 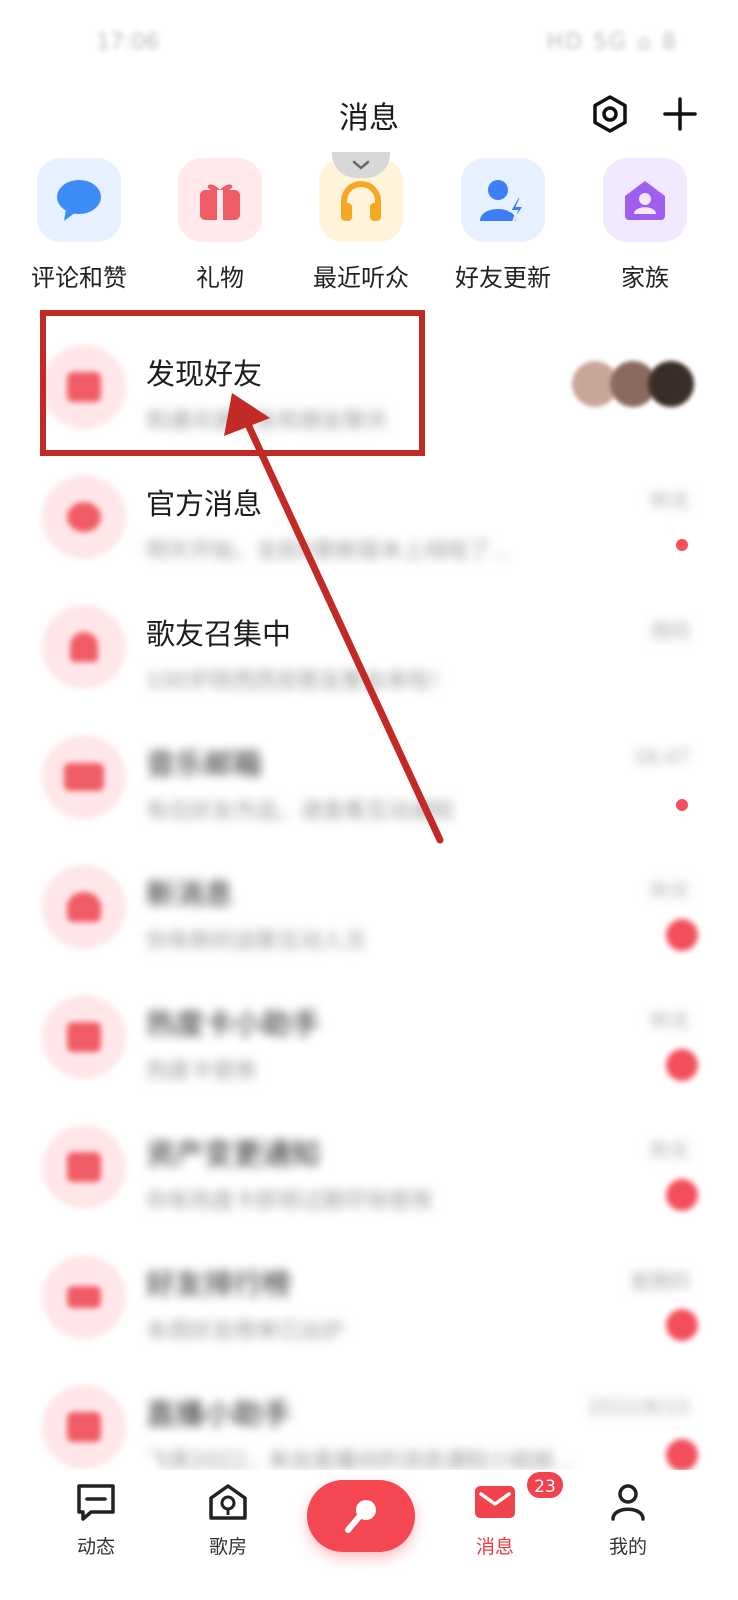 What do you see at coordinates (256, 941) in the screenshot?
I see `message-preview: 你有新的送歌互动人次` at bounding box center [256, 941].